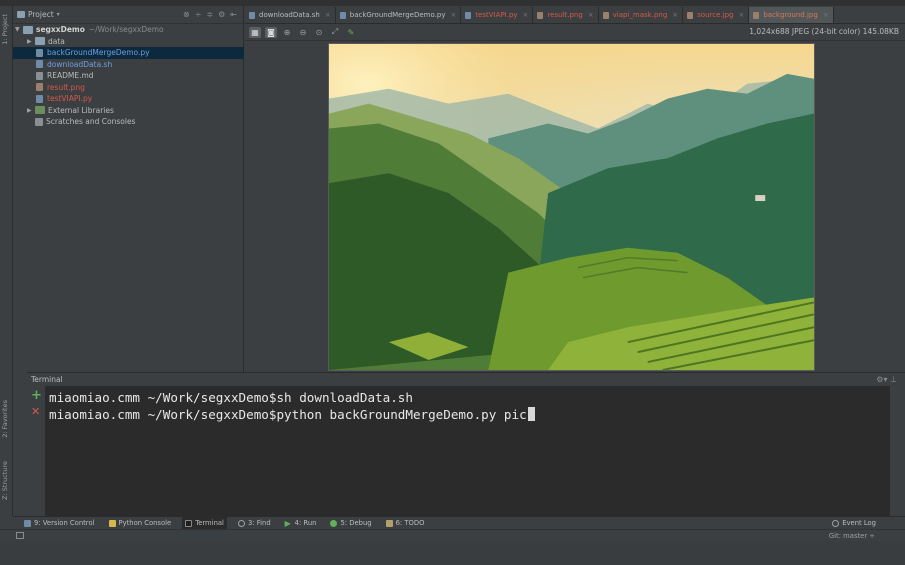 The image size is (905, 565). What do you see at coordinates (70, 76) in the screenshot?
I see `tree-item-label: README.md` at bounding box center [70, 76].